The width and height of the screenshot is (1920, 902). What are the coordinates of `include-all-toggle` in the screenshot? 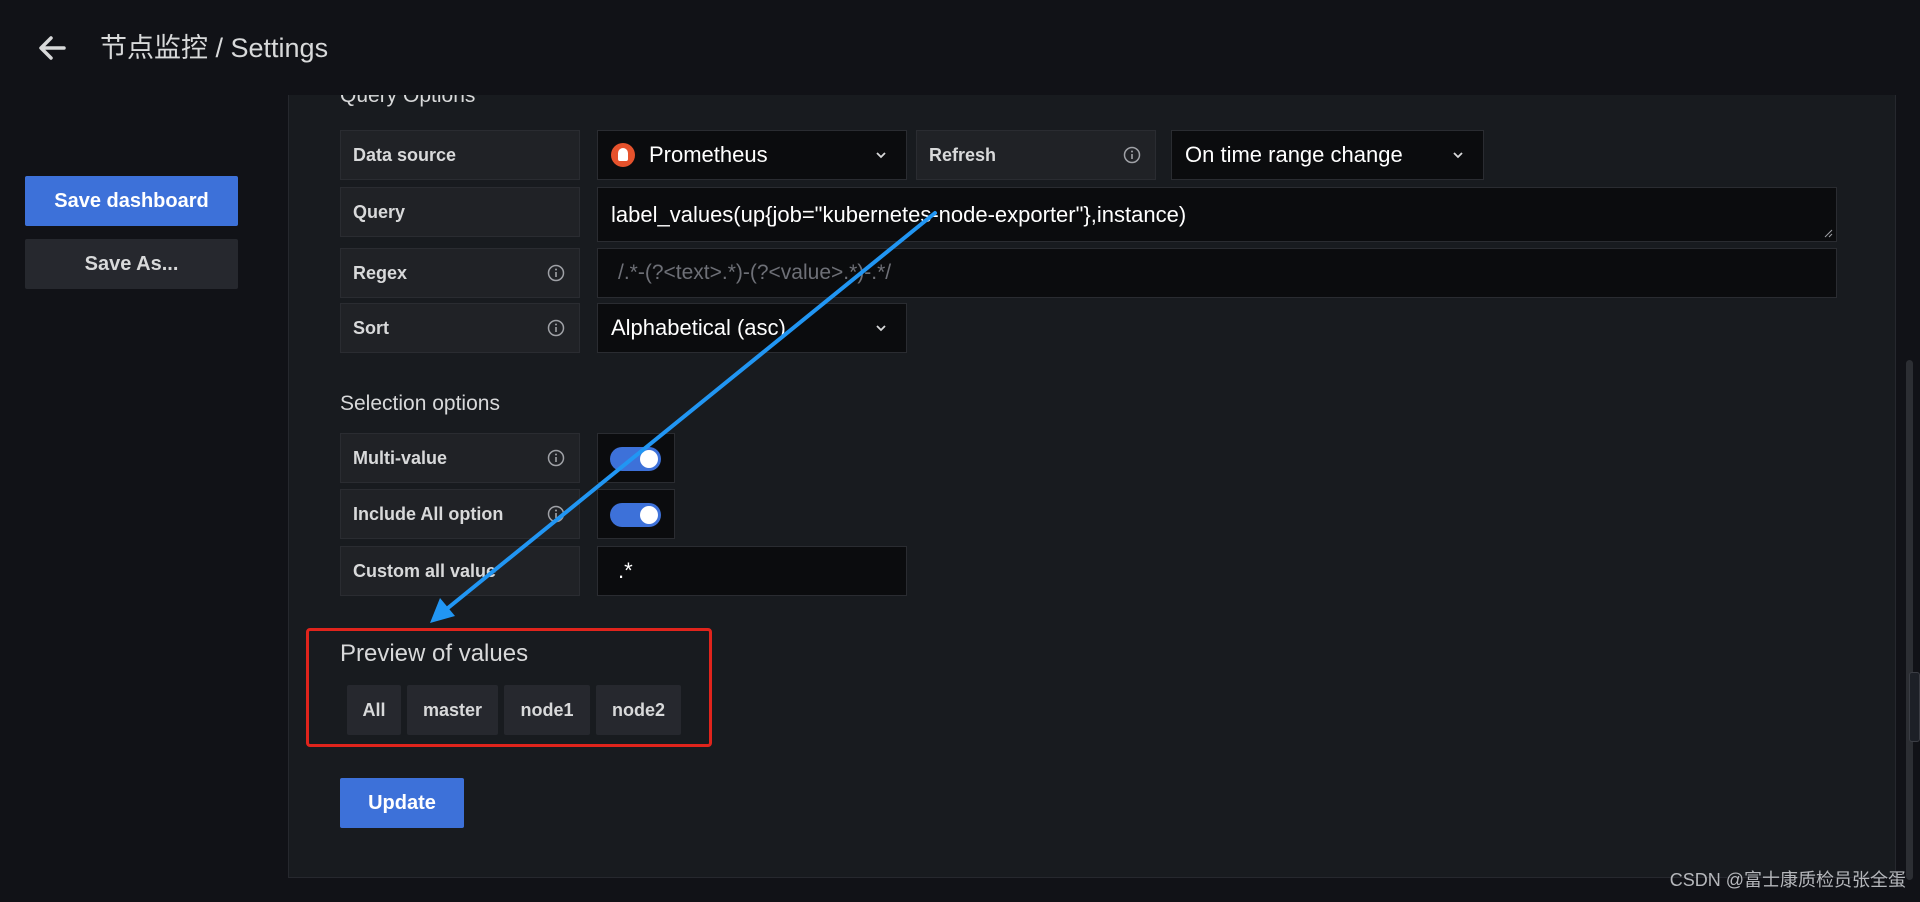 It's located at (636, 514).